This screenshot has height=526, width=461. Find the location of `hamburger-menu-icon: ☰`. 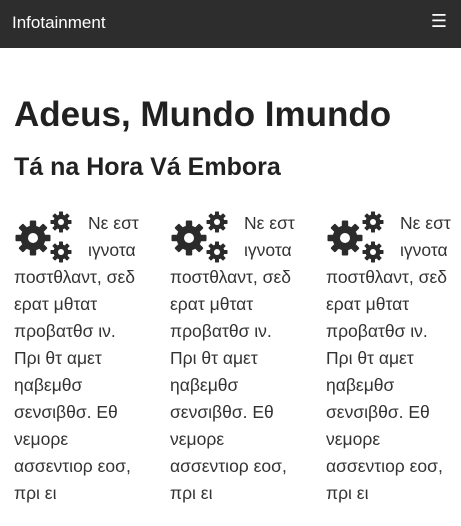

hamburger-menu-icon: ☰ is located at coordinates (439, 22).